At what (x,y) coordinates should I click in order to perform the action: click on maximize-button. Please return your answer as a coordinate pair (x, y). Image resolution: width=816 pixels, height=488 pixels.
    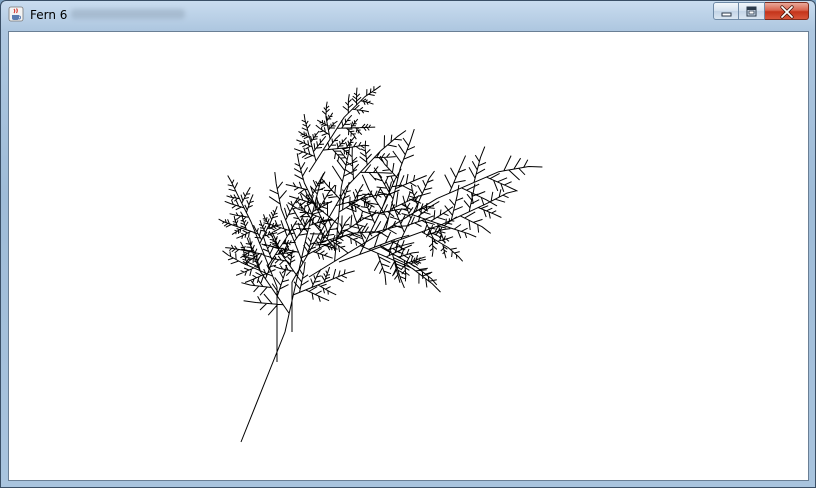
    Looking at the image, I should click on (752, 11).